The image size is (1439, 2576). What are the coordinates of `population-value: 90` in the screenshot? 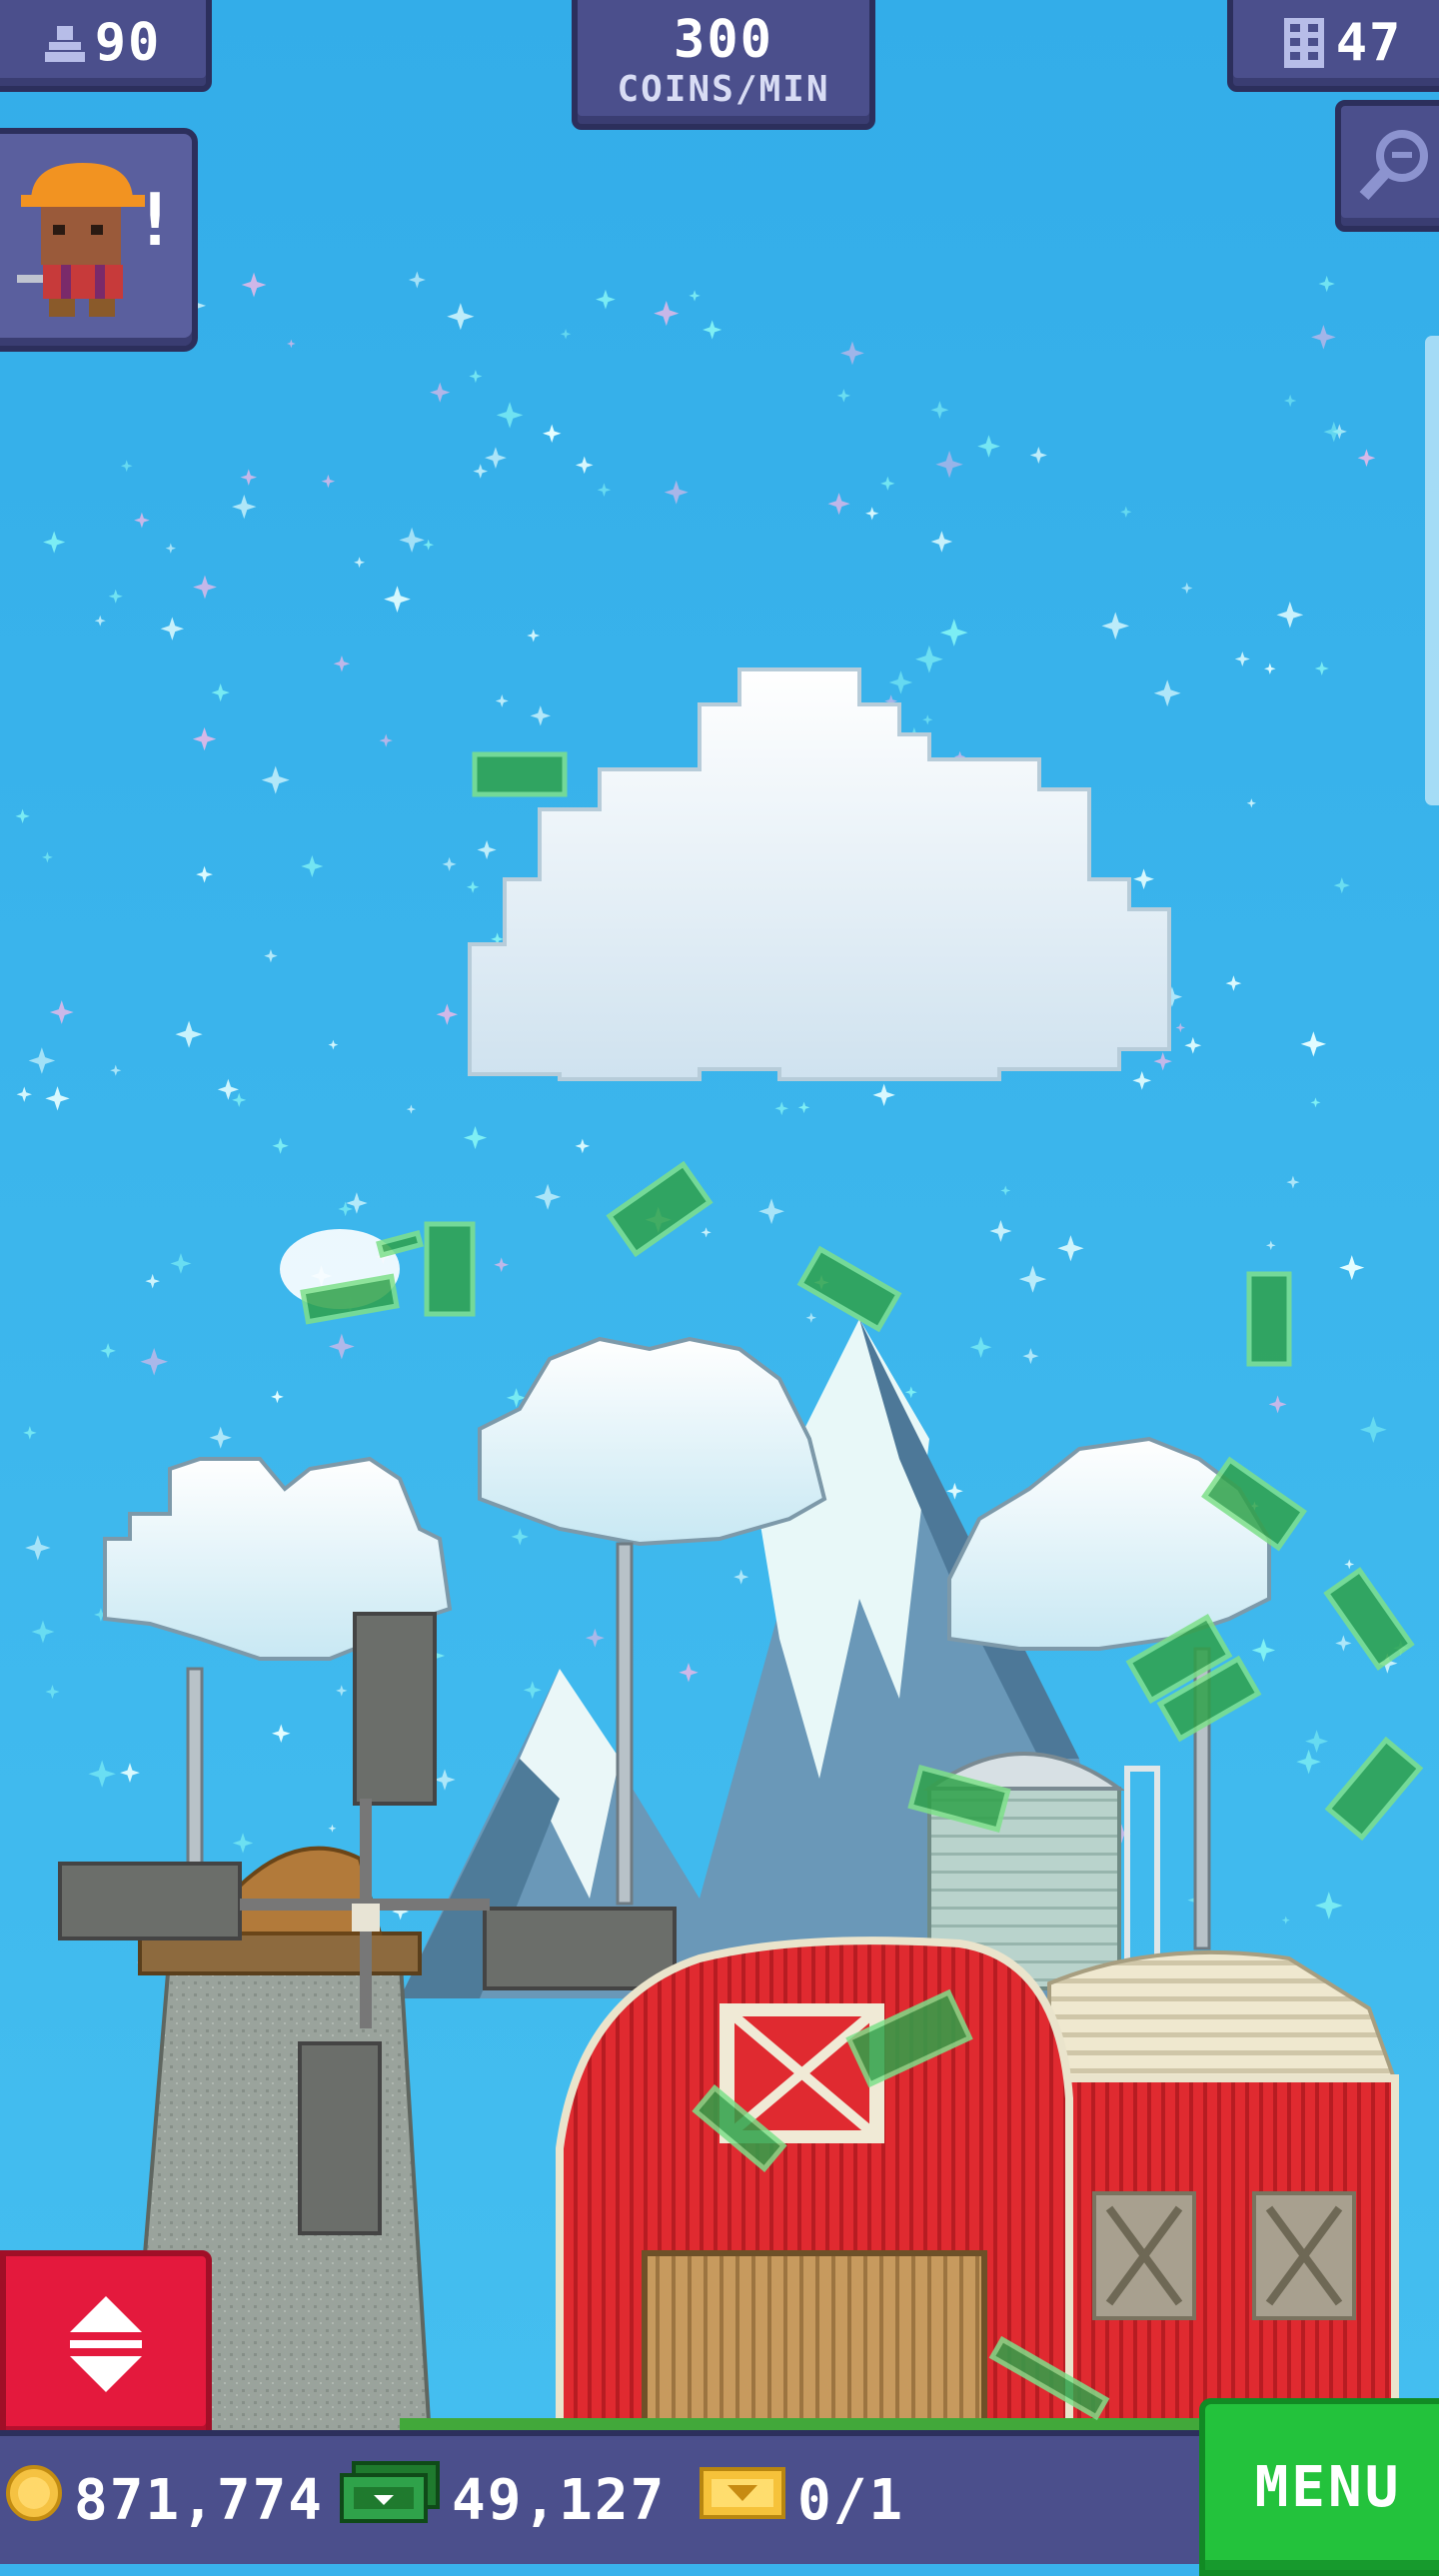 It's located at (128, 43).